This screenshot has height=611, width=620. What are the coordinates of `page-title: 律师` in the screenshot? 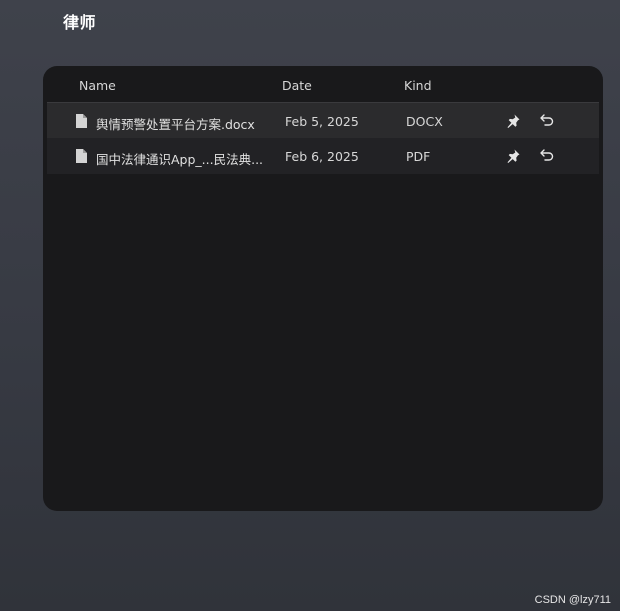 It's located at (80, 22).